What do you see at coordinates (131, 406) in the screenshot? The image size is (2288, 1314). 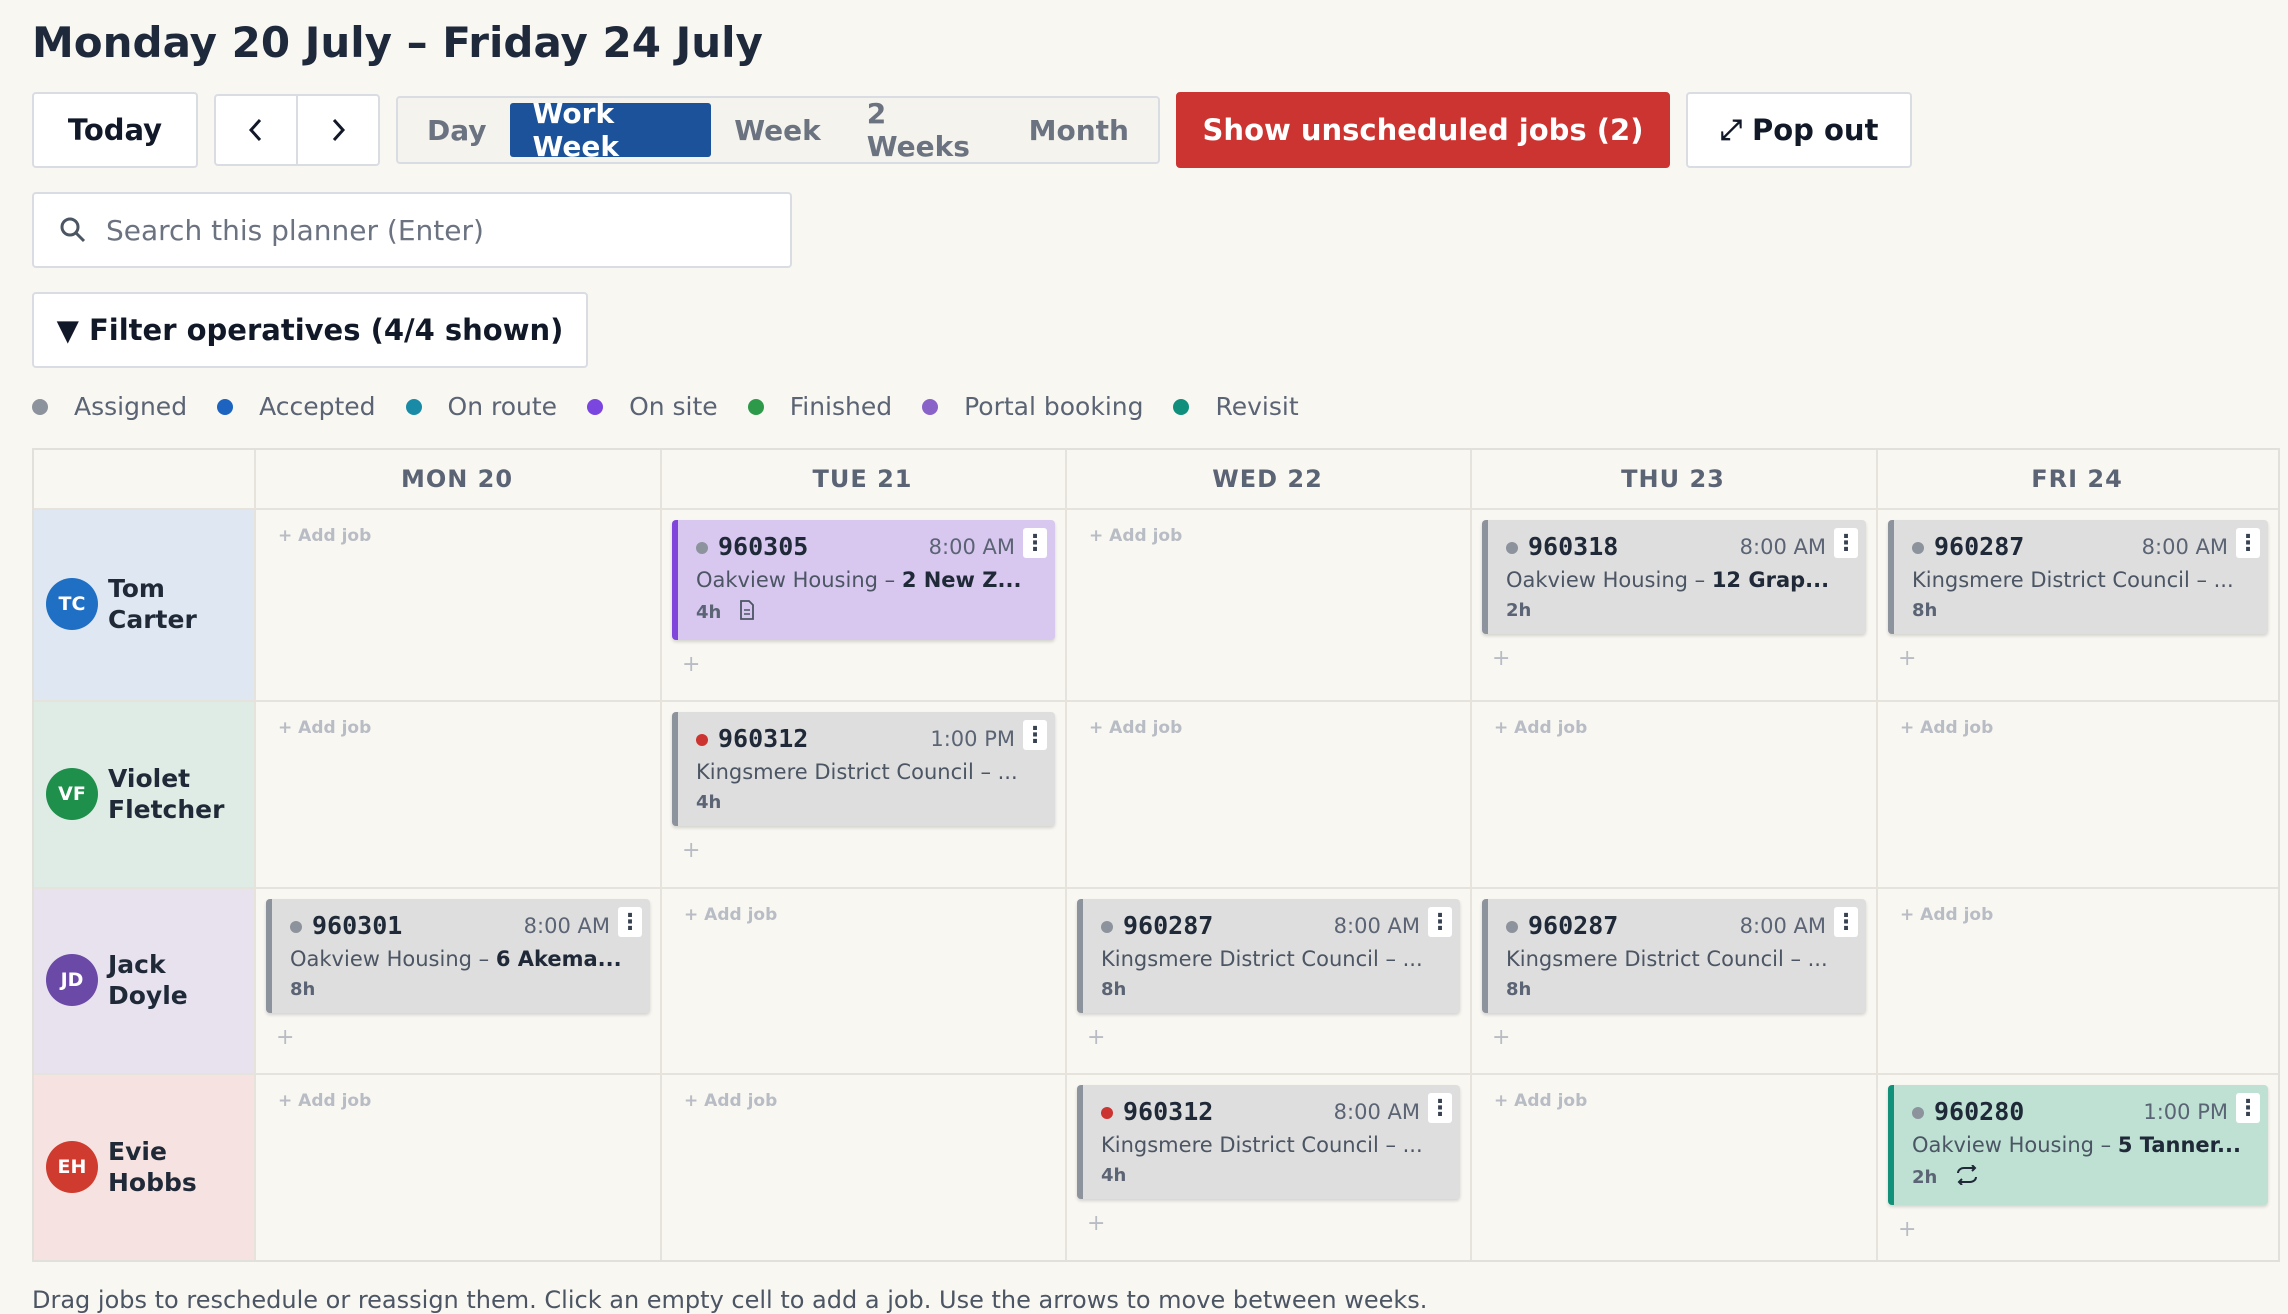 I see `legend-label: Assigned` at bounding box center [131, 406].